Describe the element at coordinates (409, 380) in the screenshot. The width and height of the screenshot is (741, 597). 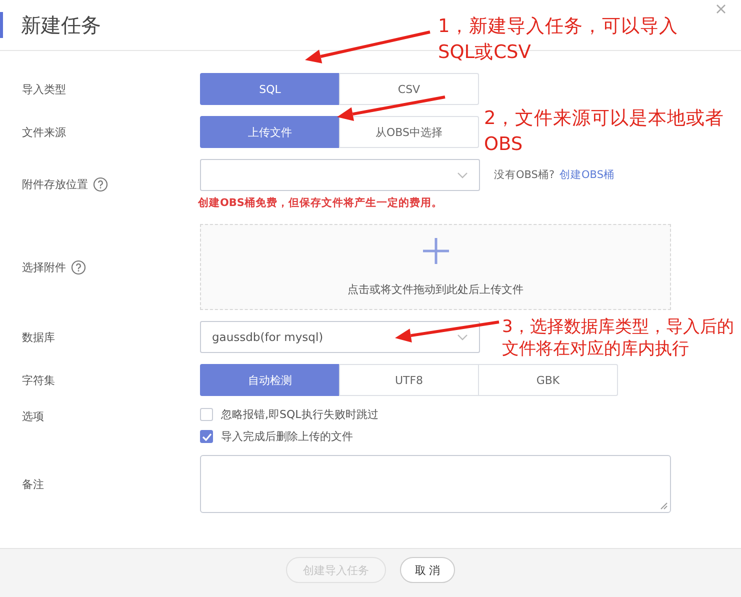
I see `segment-option: UTF8` at that location.